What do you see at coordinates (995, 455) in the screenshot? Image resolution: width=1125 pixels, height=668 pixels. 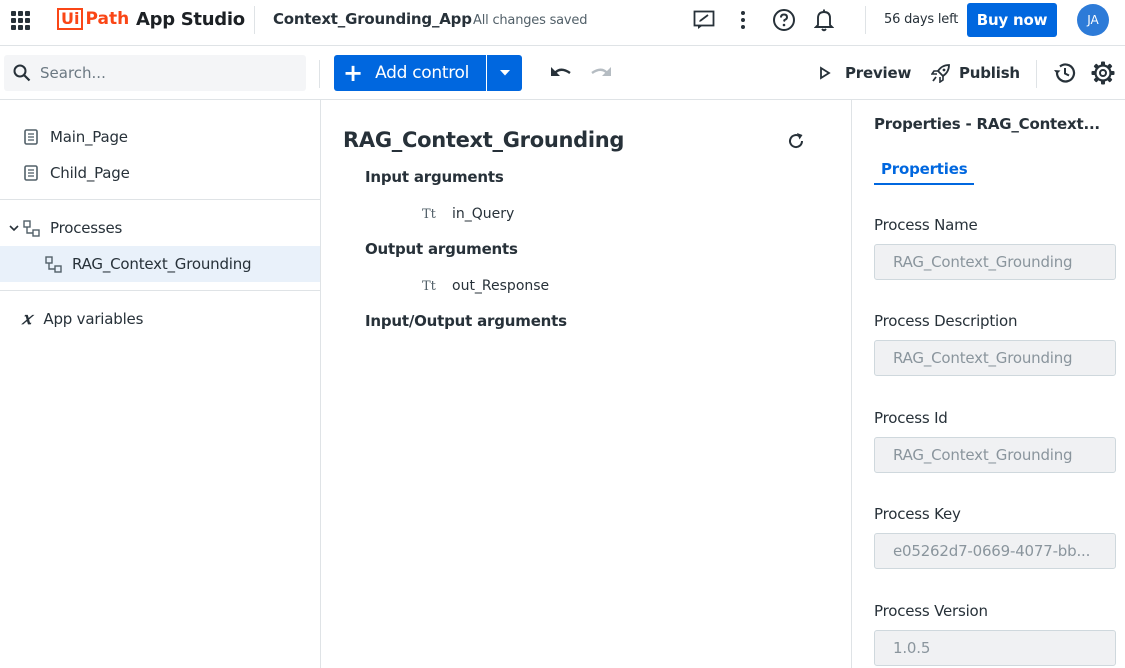 I see `process-id-field: RAG_Context_Grounding` at bounding box center [995, 455].